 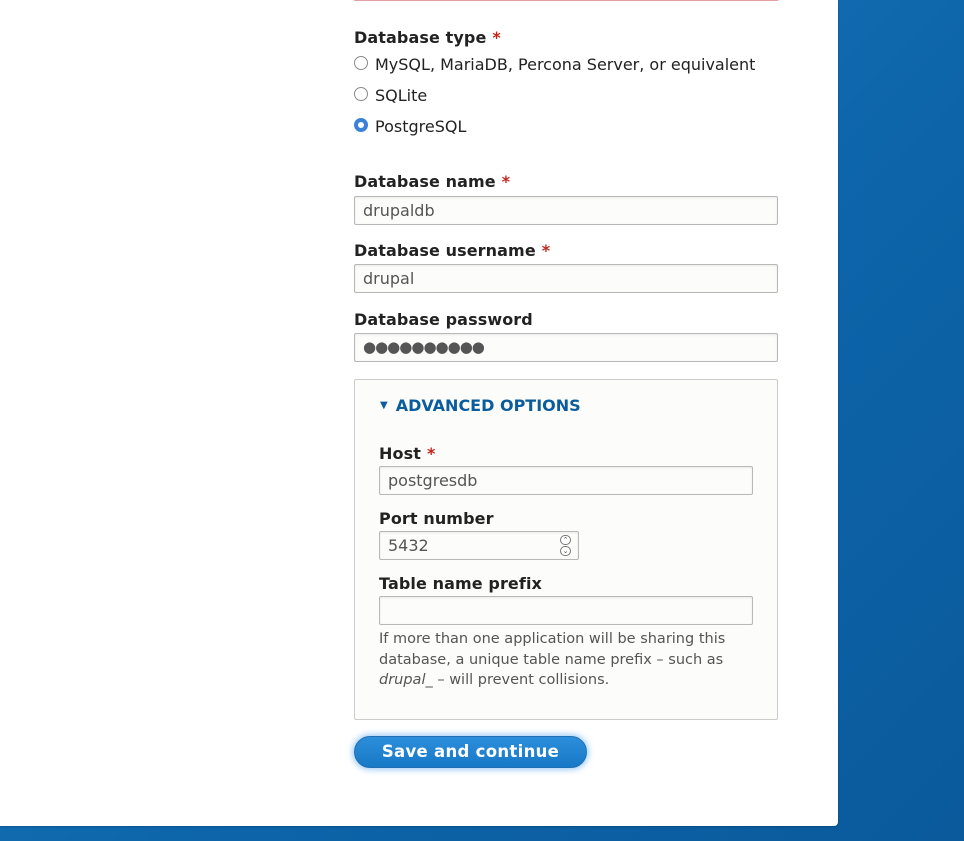 What do you see at coordinates (420, 126) in the screenshot?
I see `radio-postgresql-label: PostgreSQL` at bounding box center [420, 126].